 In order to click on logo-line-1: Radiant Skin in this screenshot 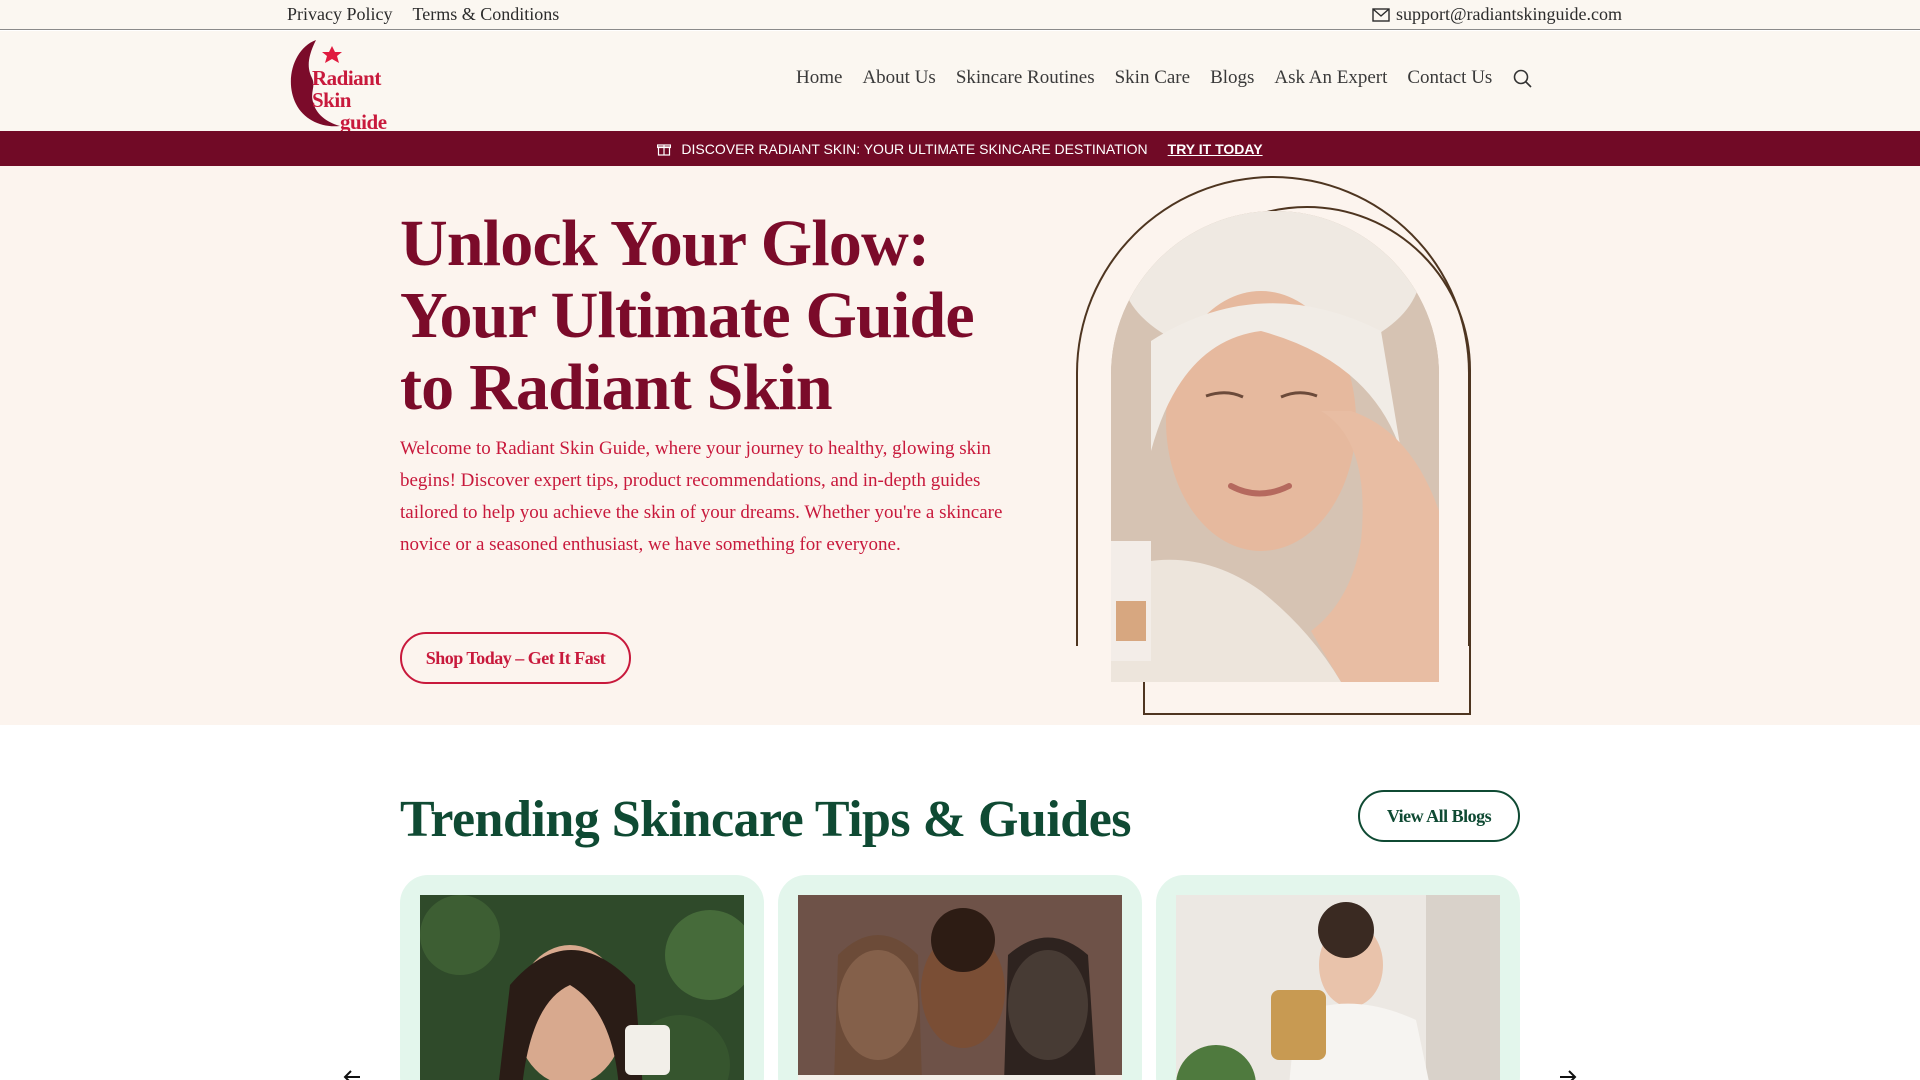, I will do `click(346, 89)`.